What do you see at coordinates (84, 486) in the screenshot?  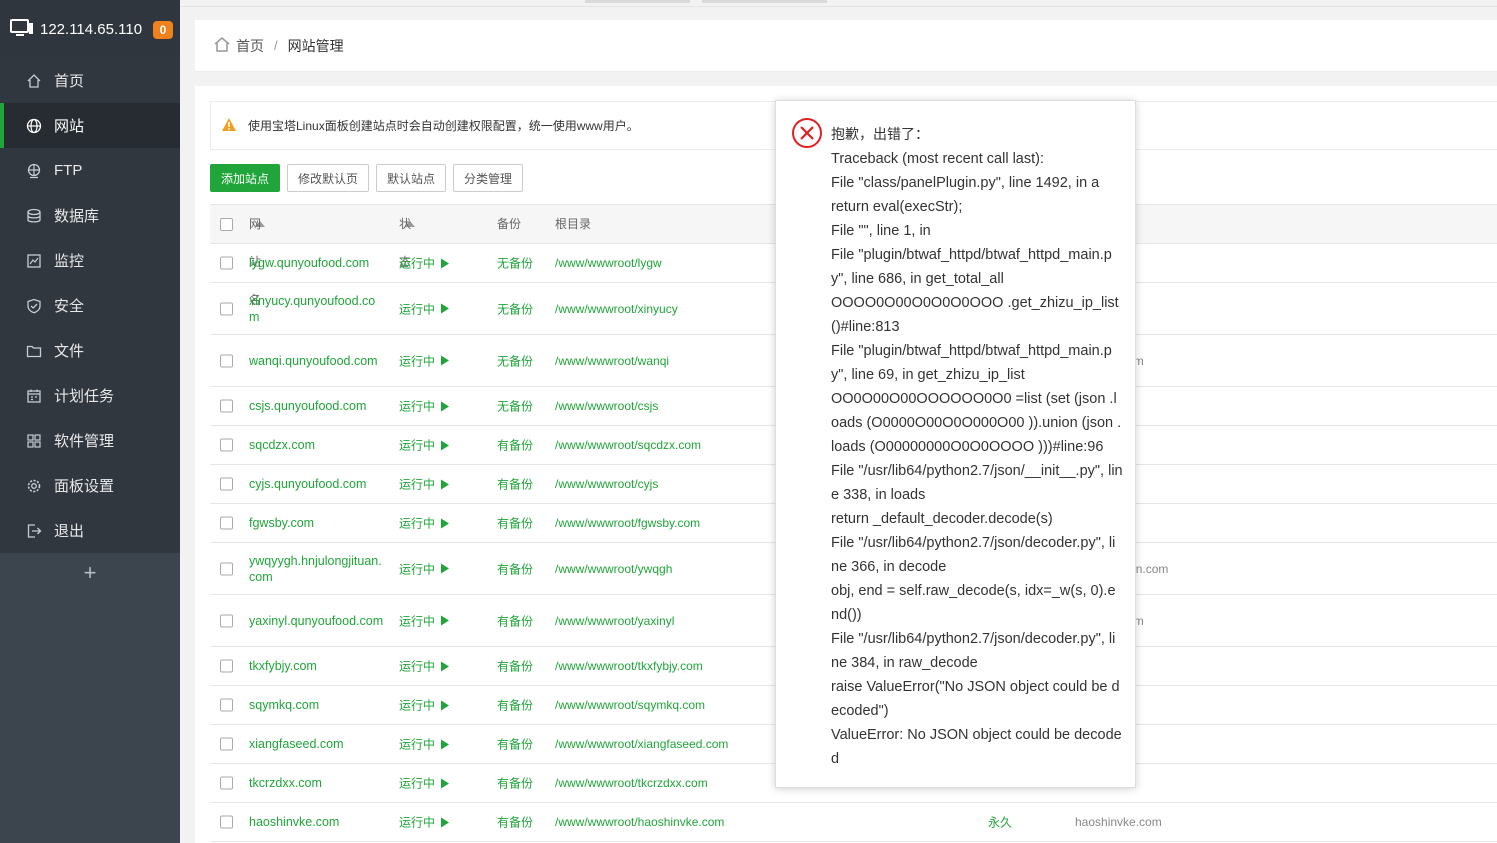 I see `sidebar-item-label: 面板设置` at bounding box center [84, 486].